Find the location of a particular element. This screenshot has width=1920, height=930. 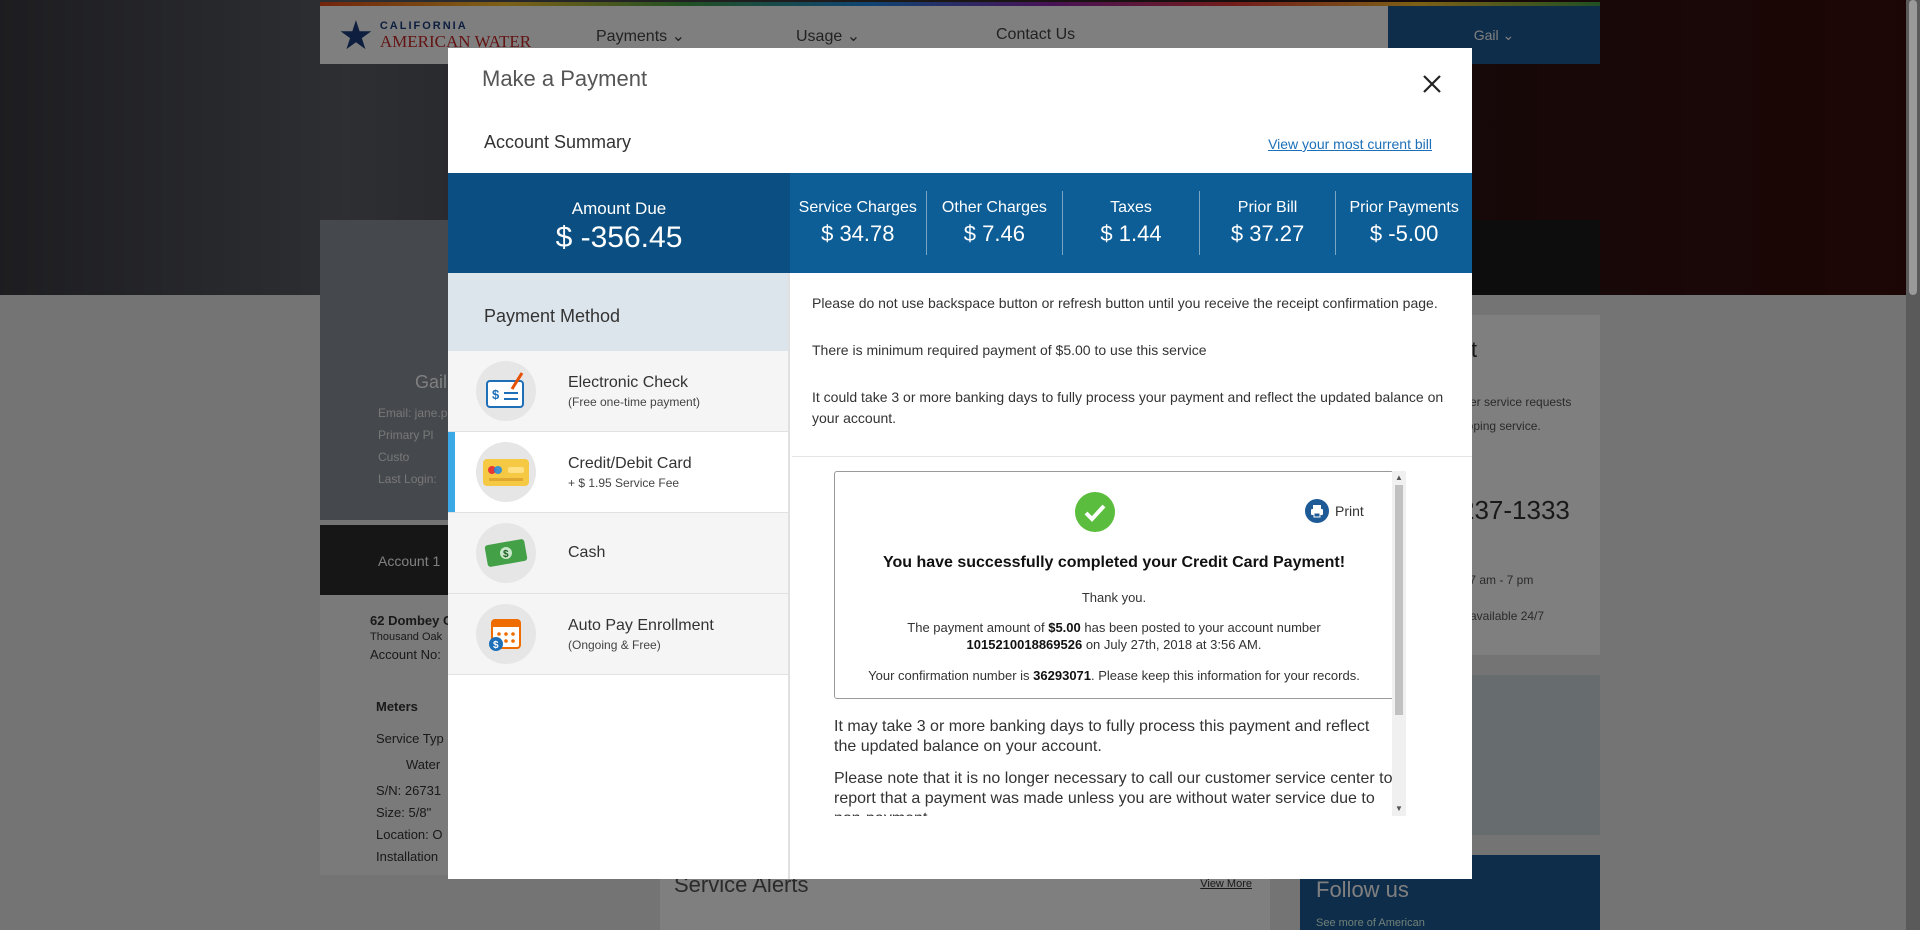

electronic-check-icon: $ is located at coordinates (506, 391).